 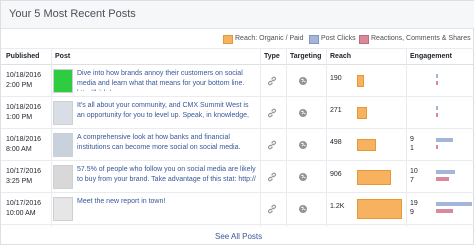 What do you see at coordinates (72, 14) in the screenshot?
I see `panel-title: Your 5 Most Recent Posts` at bounding box center [72, 14].